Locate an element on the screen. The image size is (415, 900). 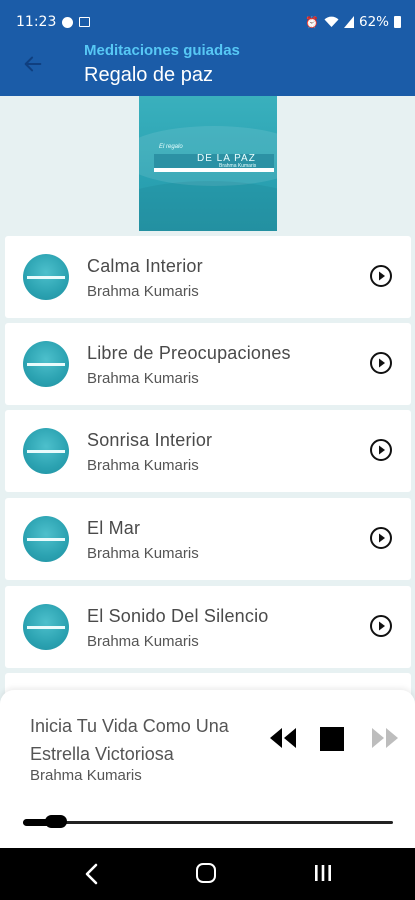
system-nav-bar is located at coordinates (207, 874).